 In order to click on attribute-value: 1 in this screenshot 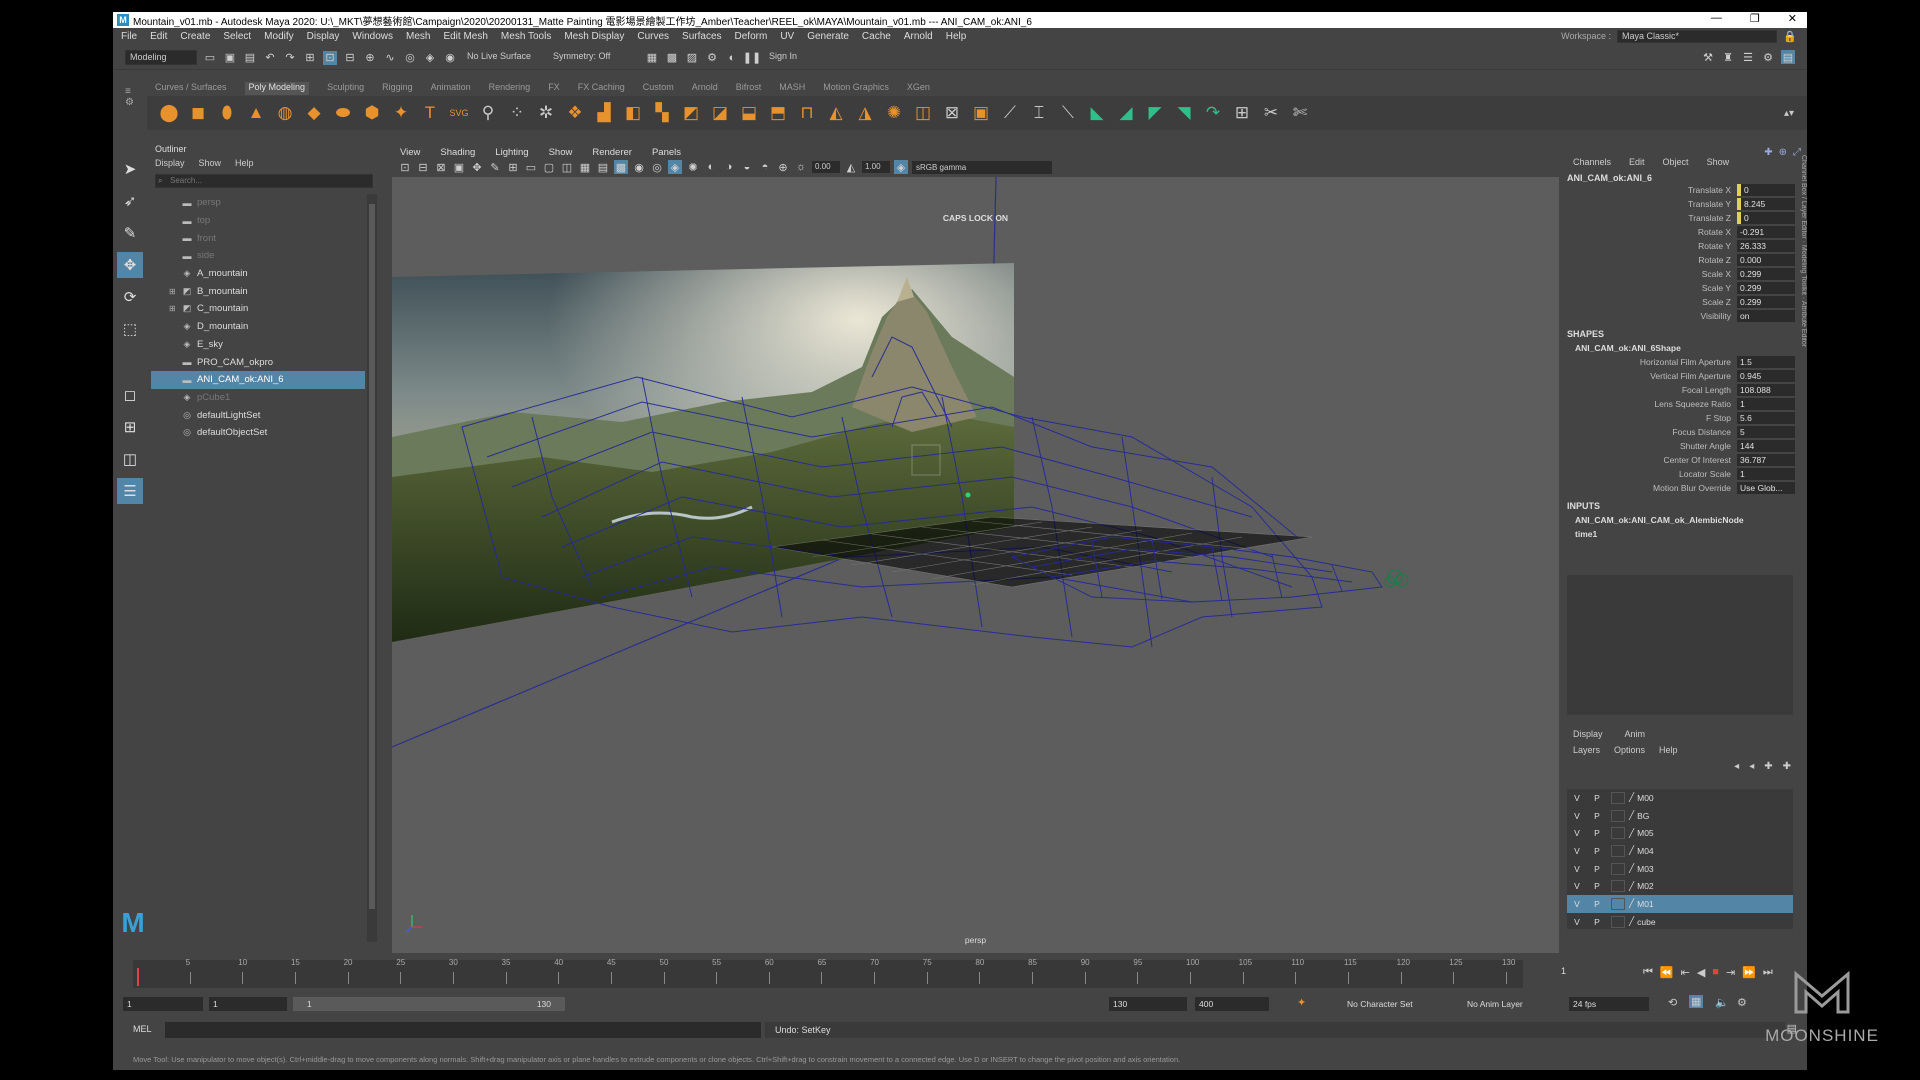, I will do `click(1766, 474)`.